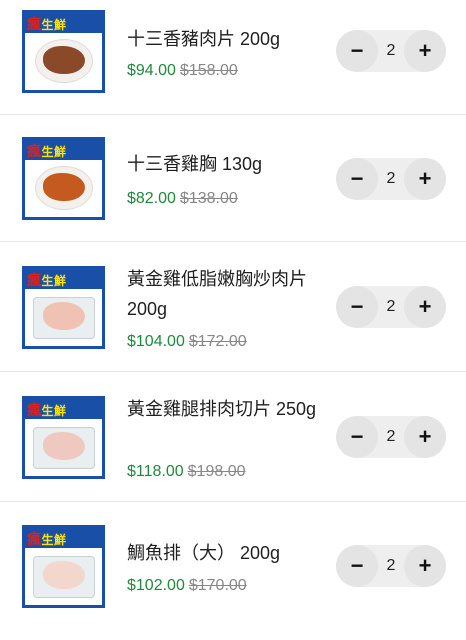 This screenshot has height=640, width=466. I want to click on product-name: 十三香雞胸 130g, so click(227, 164).